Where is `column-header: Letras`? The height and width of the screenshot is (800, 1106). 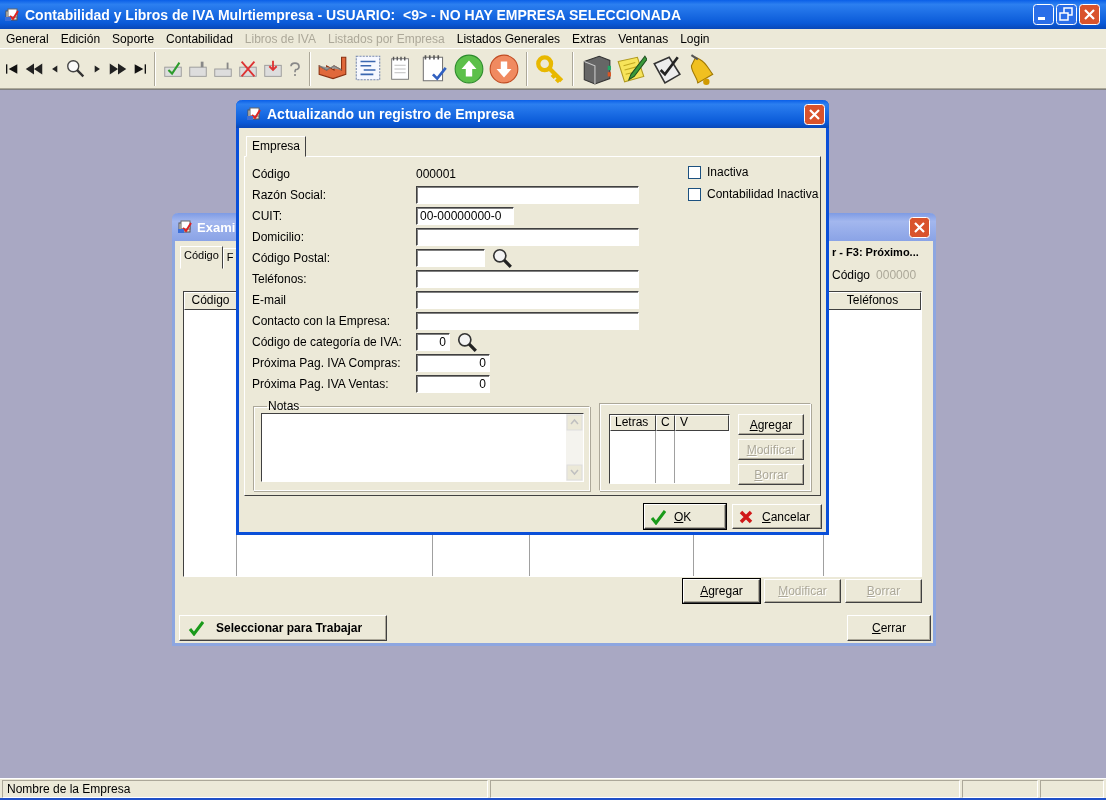
column-header: Letras is located at coordinates (633, 423).